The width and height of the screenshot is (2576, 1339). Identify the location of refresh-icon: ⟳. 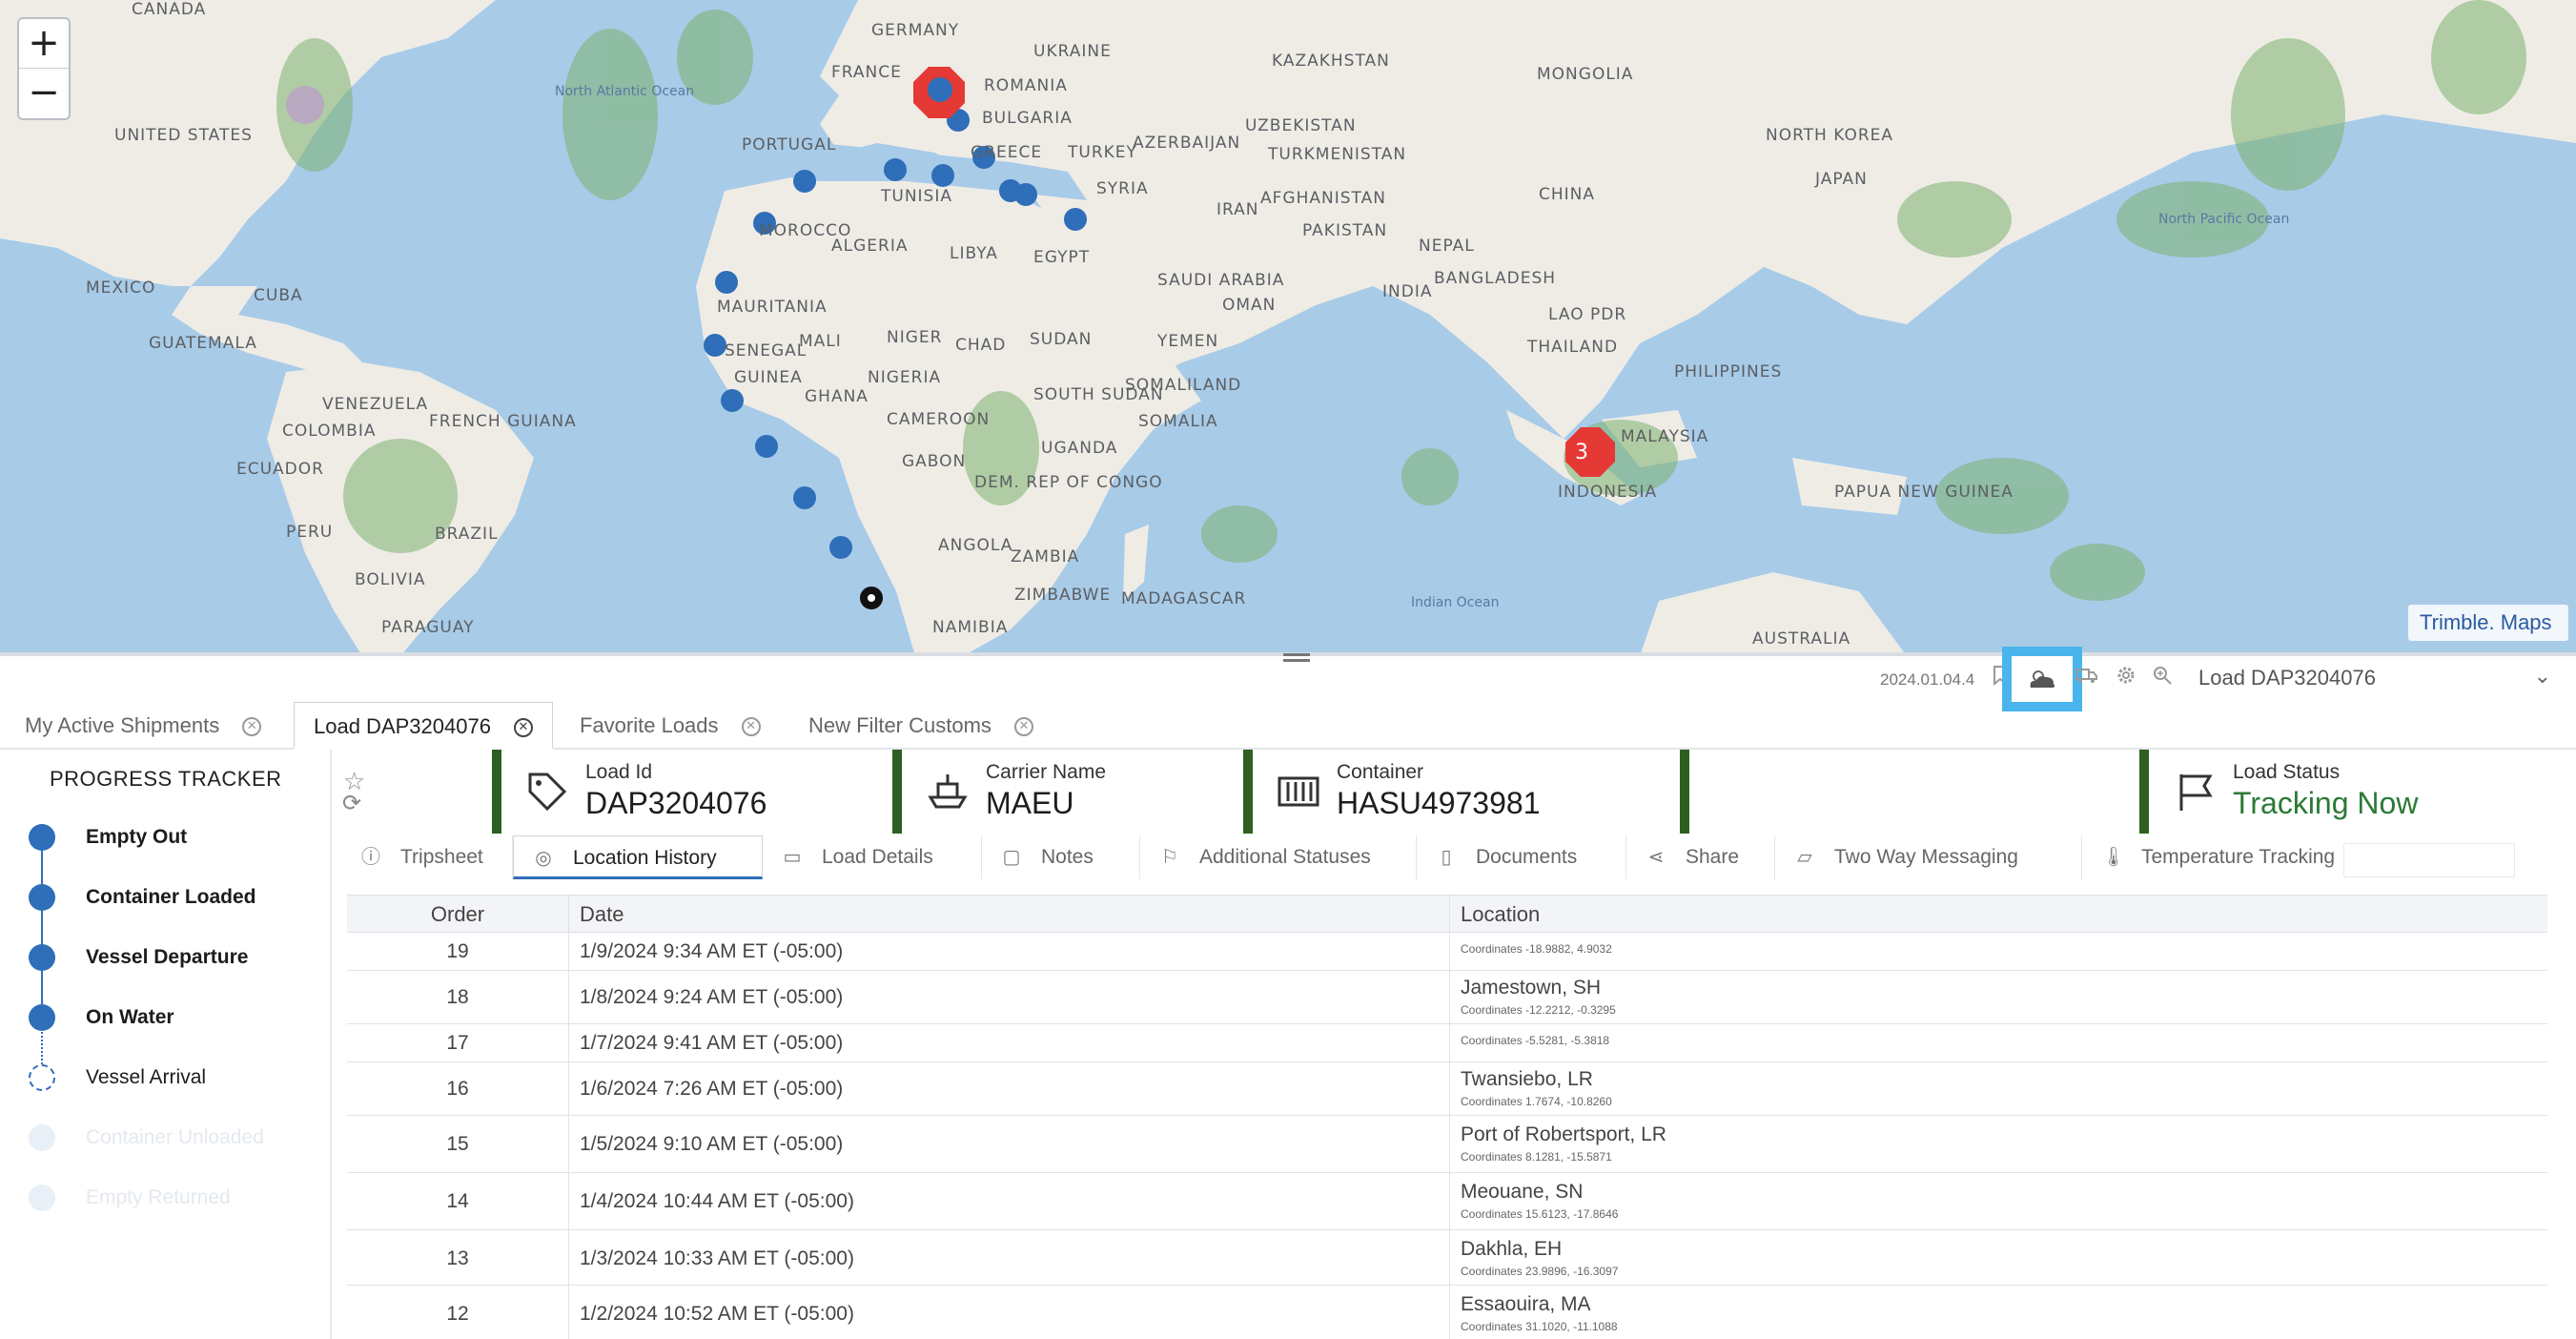
(351, 803).